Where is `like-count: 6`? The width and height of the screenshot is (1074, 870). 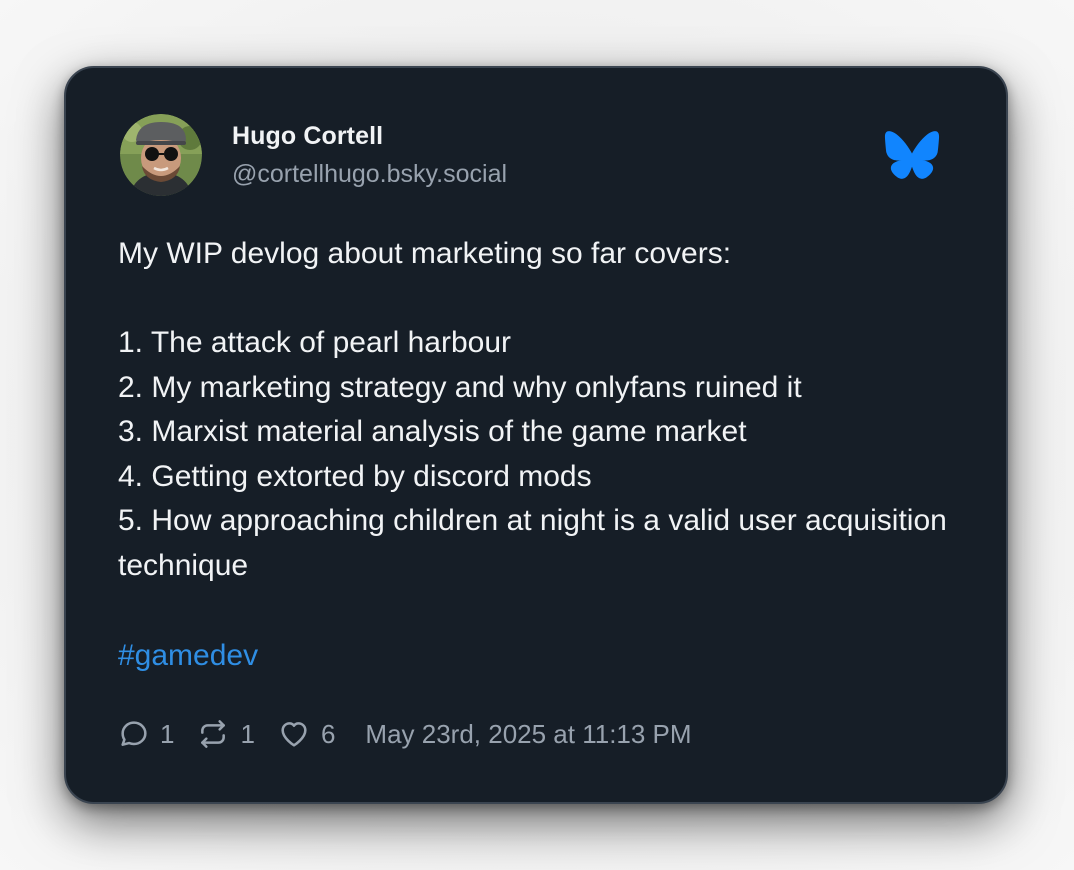 like-count: 6 is located at coordinates (328, 733).